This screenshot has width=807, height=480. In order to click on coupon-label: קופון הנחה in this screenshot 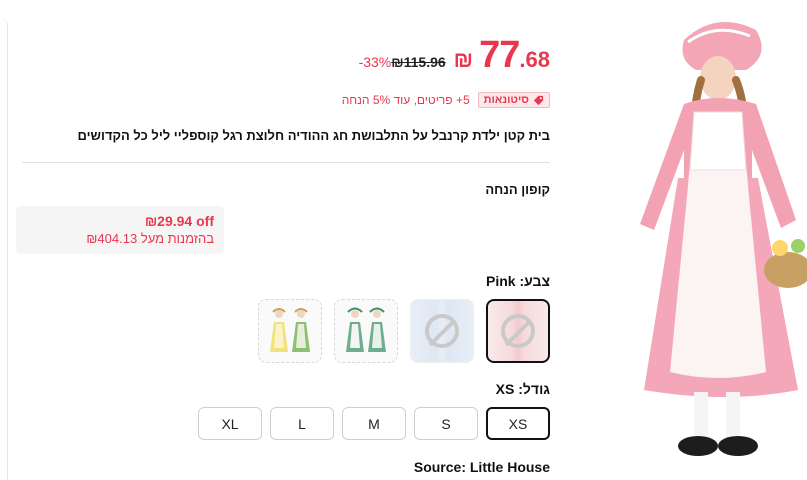, I will do `click(517, 189)`.